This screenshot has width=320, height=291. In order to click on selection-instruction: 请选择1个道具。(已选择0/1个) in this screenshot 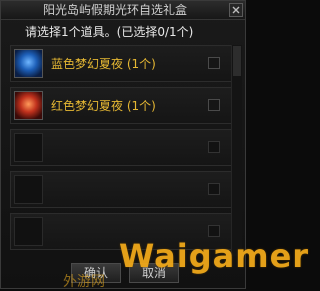, I will do `click(109, 32)`.